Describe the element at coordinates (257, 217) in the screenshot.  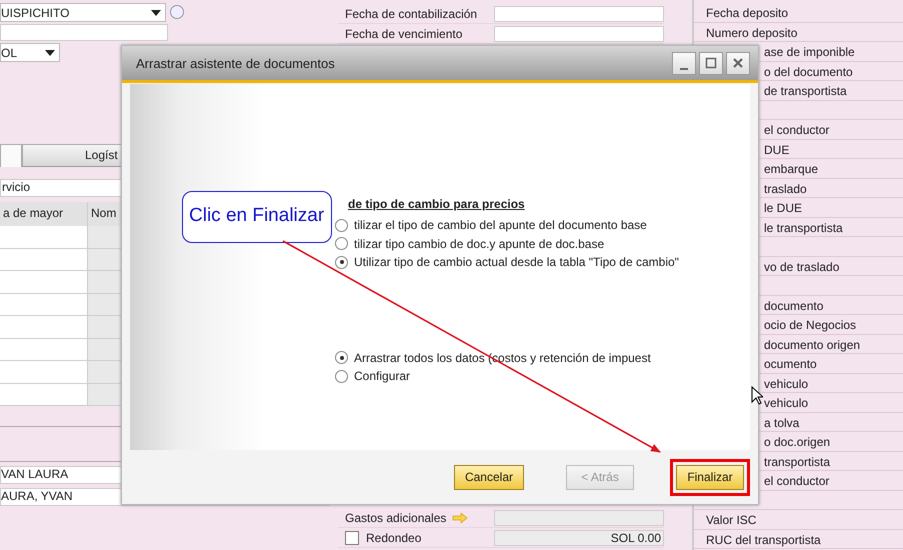
I see `callout-box: Clic en Finalizar` at that location.